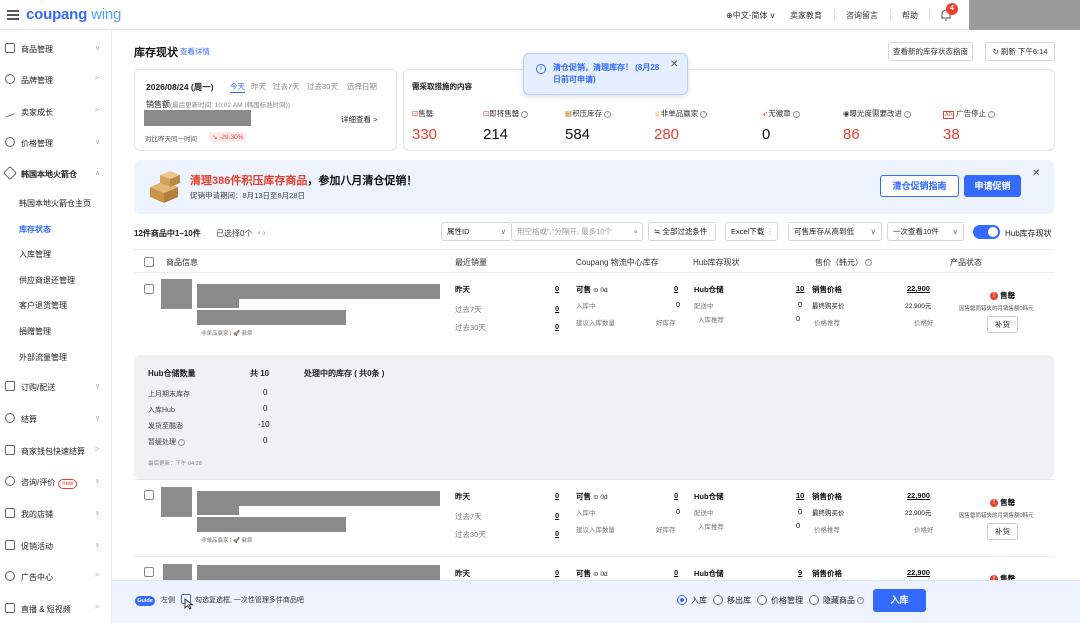  Describe the element at coordinates (35, 254) in the screenshot. I see `sidebar-sub-inbound: 入库管理` at that location.